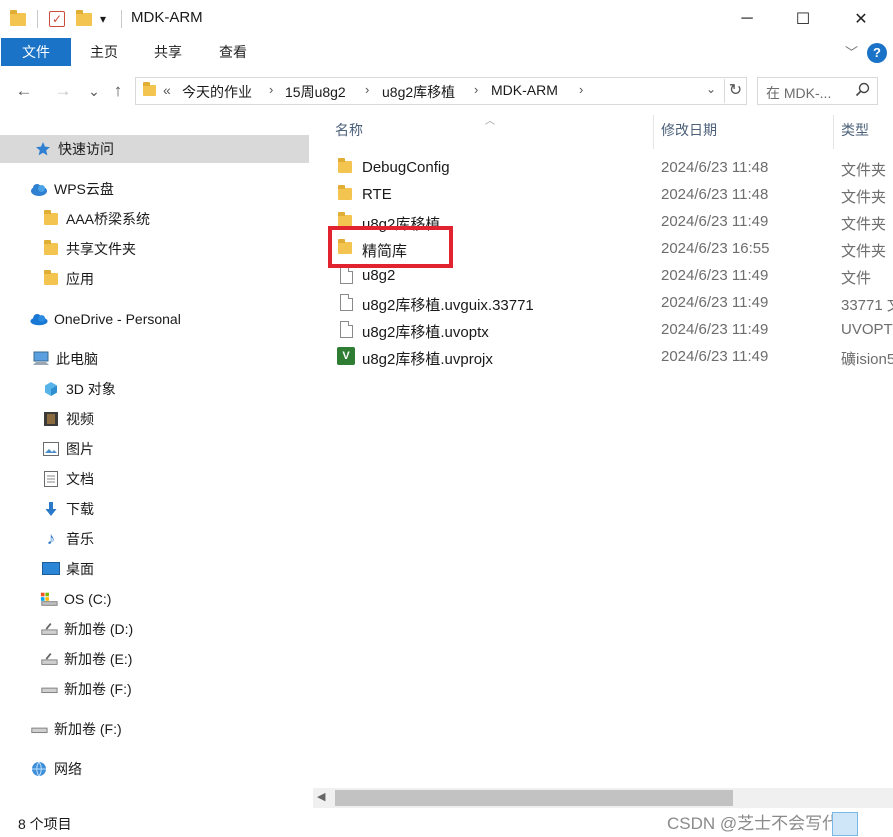 This screenshot has height=837, width=893. Describe the element at coordinates (68, 449) in the screenshot. I see `nav-pictures: 图片` at that location.